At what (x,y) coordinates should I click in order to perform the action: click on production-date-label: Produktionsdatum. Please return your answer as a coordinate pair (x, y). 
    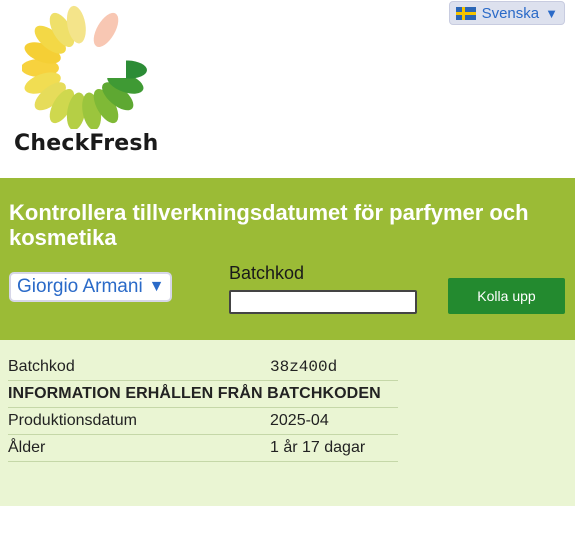
    Looking at the image, I should click on (72, 420).